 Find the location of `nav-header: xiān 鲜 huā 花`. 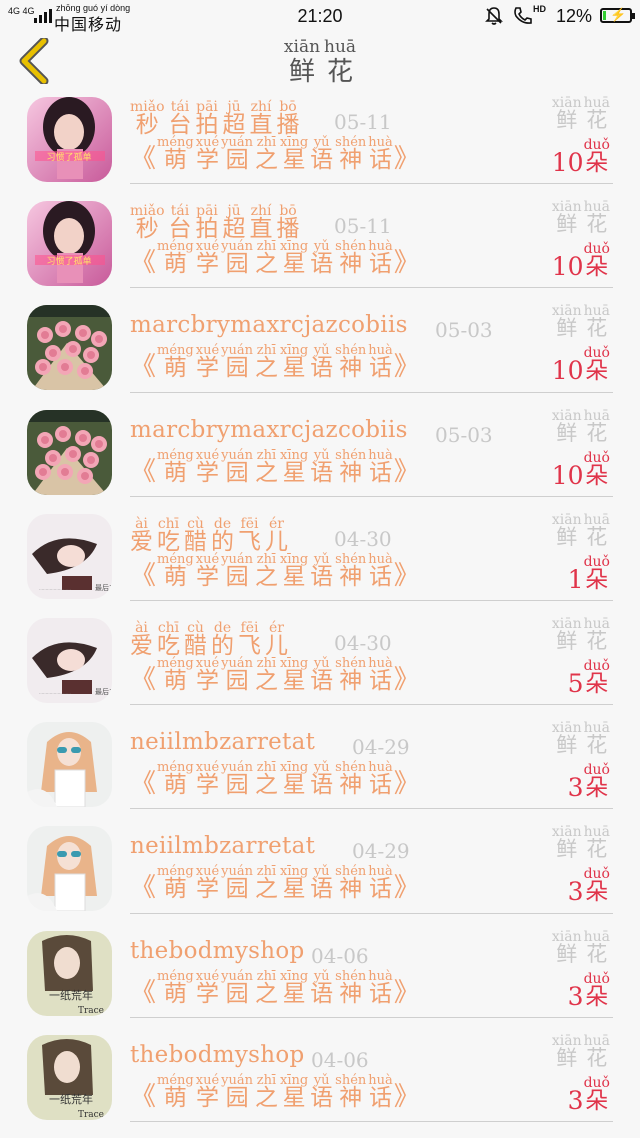

nav-header: xiān 鲜 huā 花 is located at coordinates (320, 60).